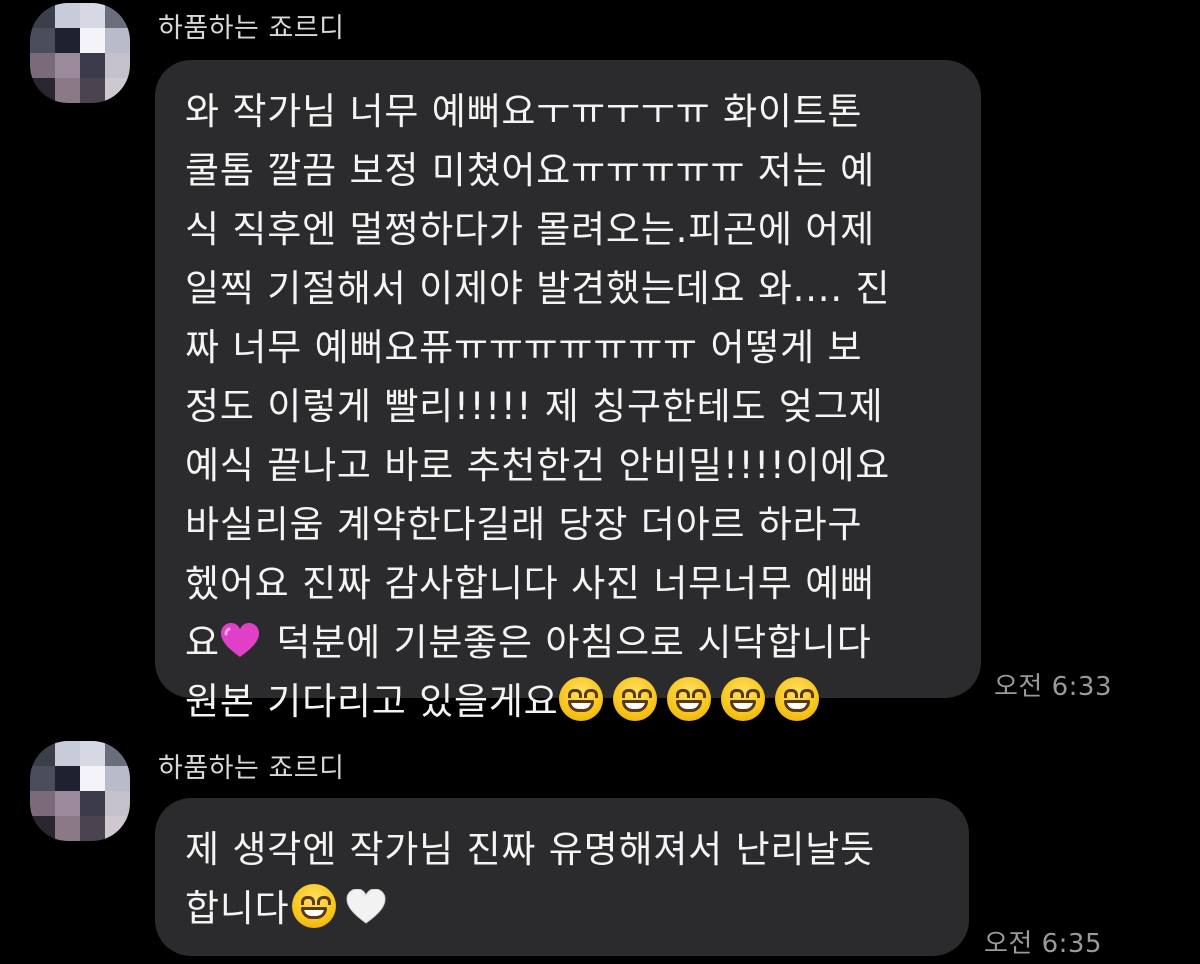 The width and height of the screenshot is (1200, 964). What do you see at coordinates (1043, 944) in the screenshot?
I see `timestamp: 오전 6:35` at bounding box center [1043, 944].